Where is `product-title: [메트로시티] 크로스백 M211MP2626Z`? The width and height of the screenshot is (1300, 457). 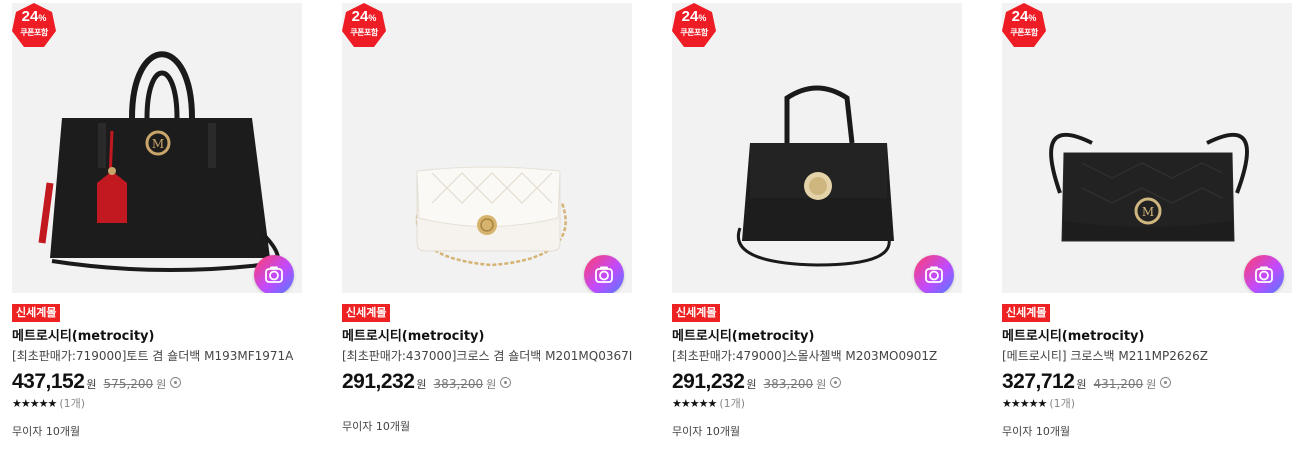
product-title: [메트로시티] 크로스백 M211MP2626Z is located at coordinates (1147, 356).